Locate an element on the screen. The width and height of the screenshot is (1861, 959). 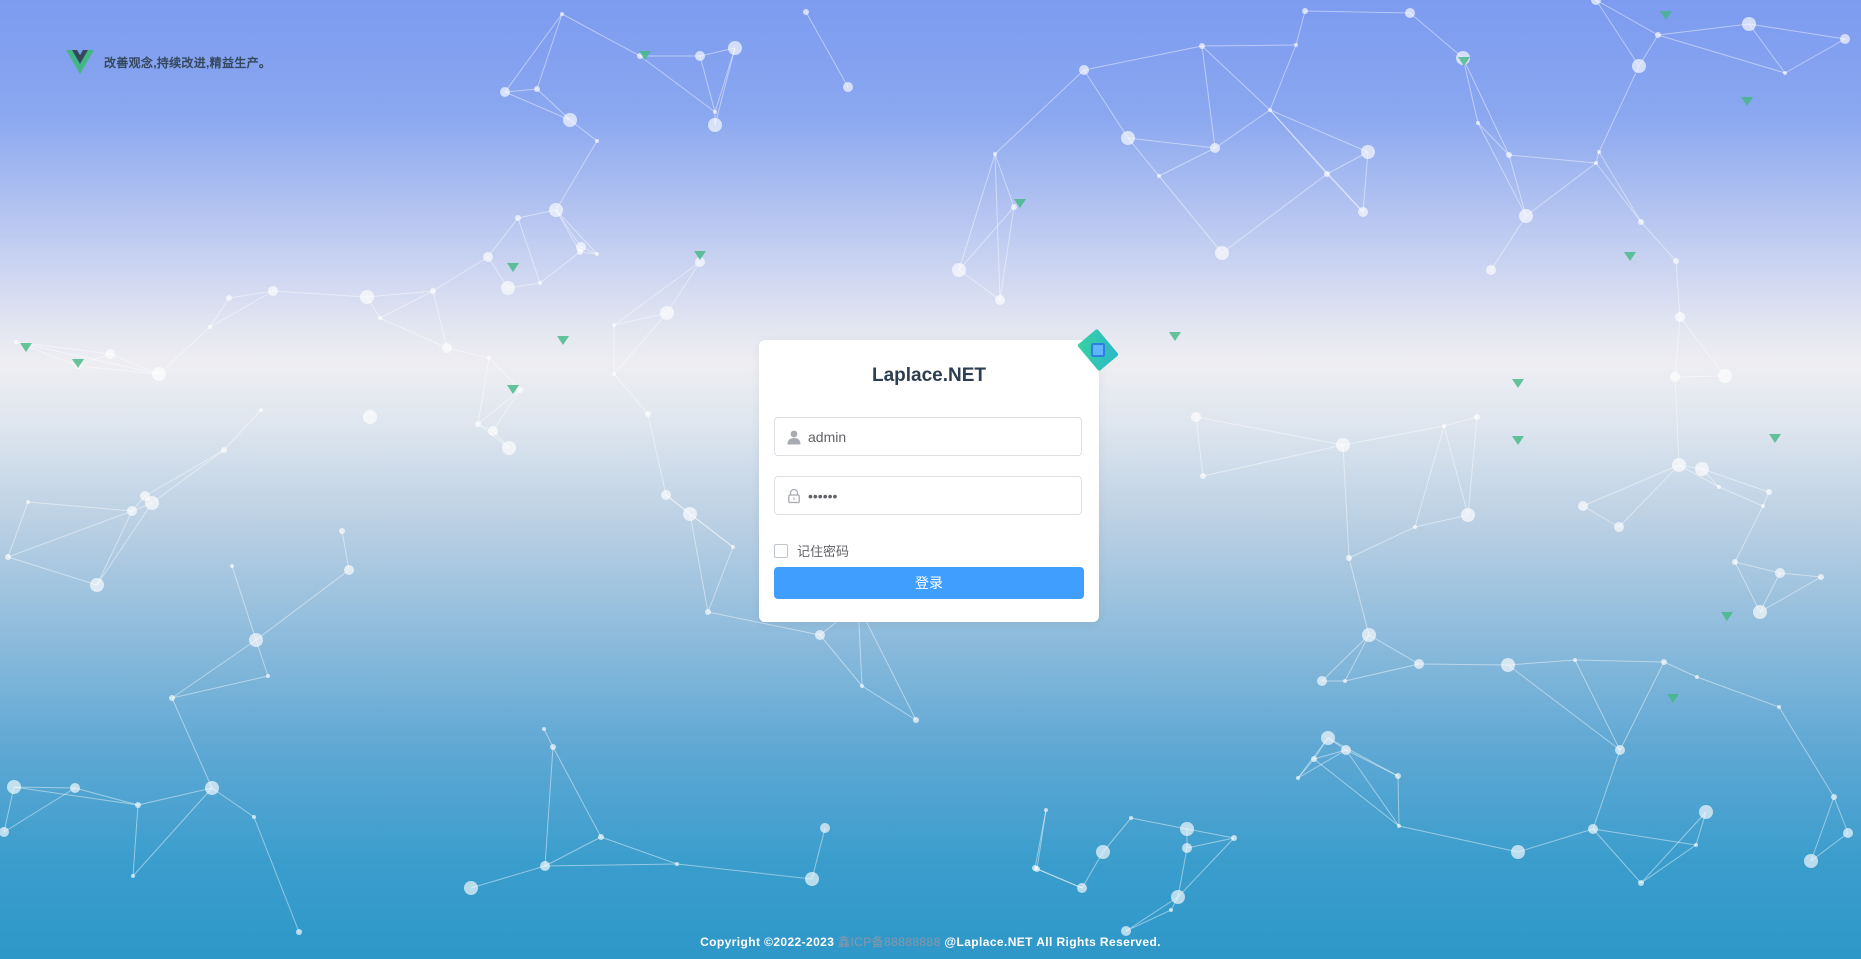
username-input is located at coordinates (938, 436).